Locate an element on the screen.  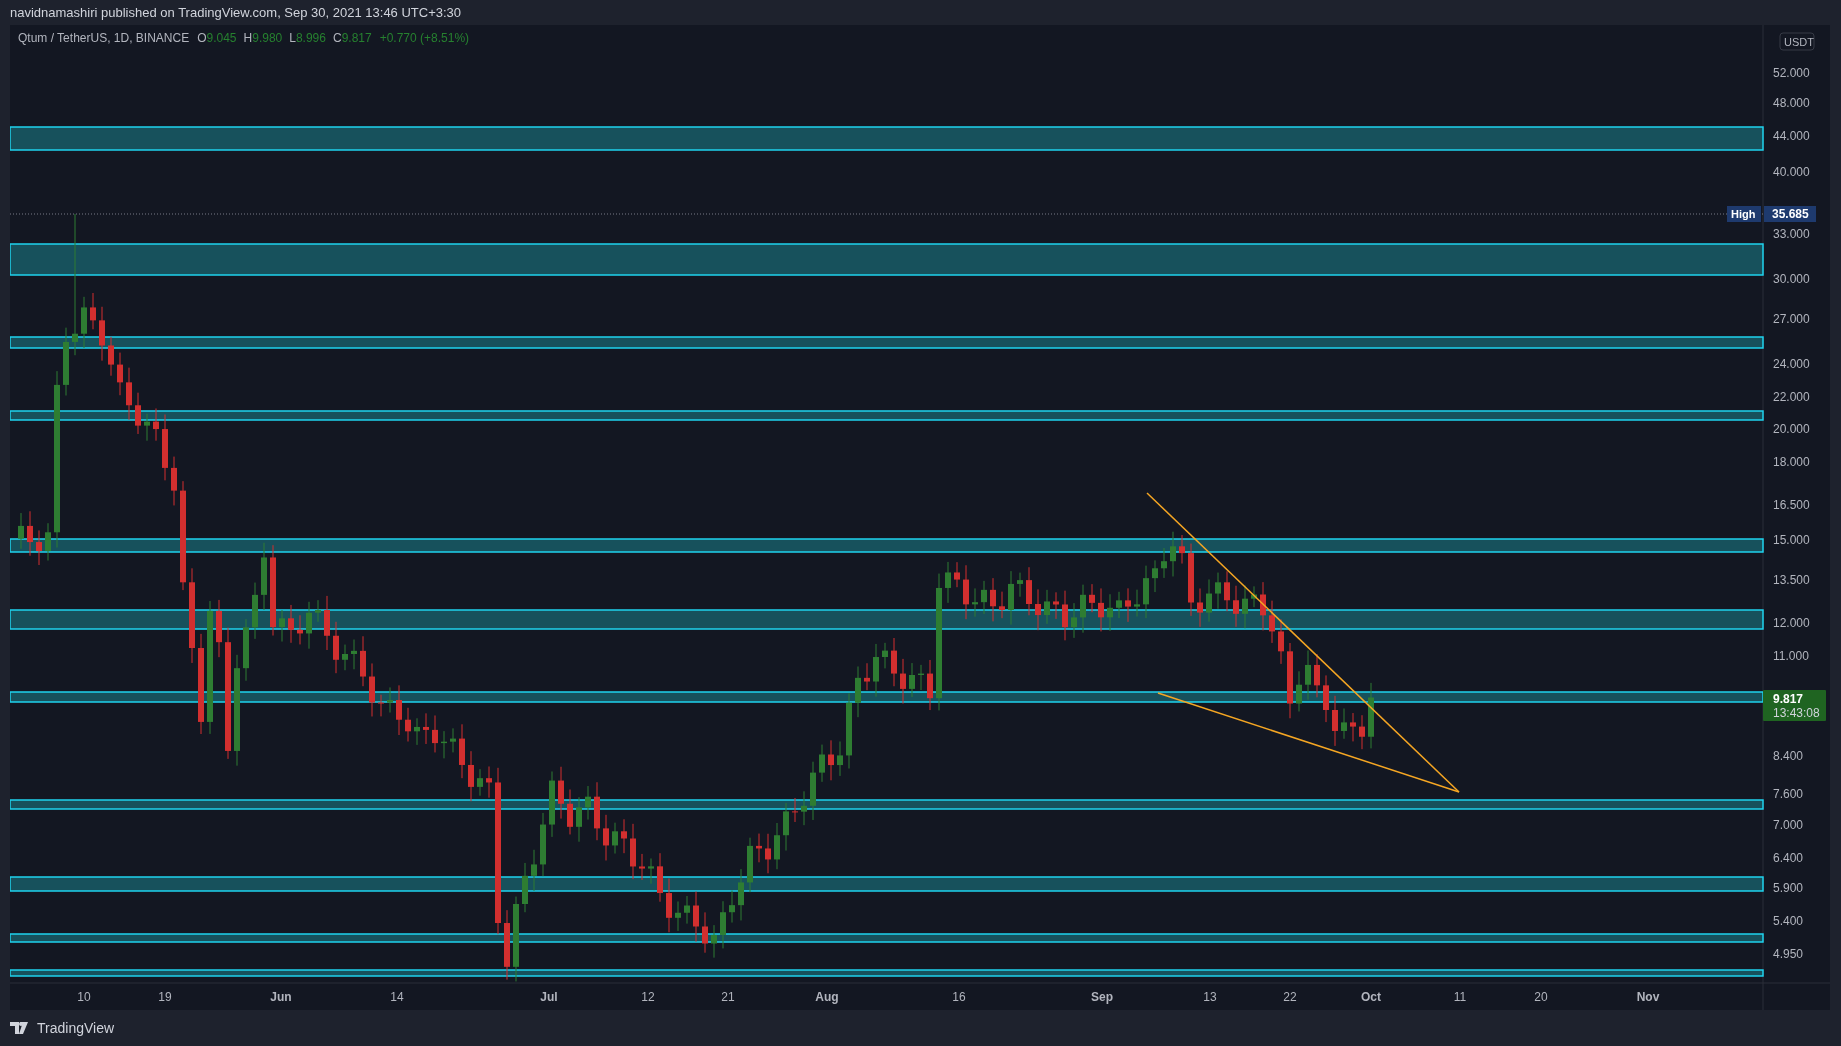
price-label: 12.000 is located at coordinates (1791, 623).